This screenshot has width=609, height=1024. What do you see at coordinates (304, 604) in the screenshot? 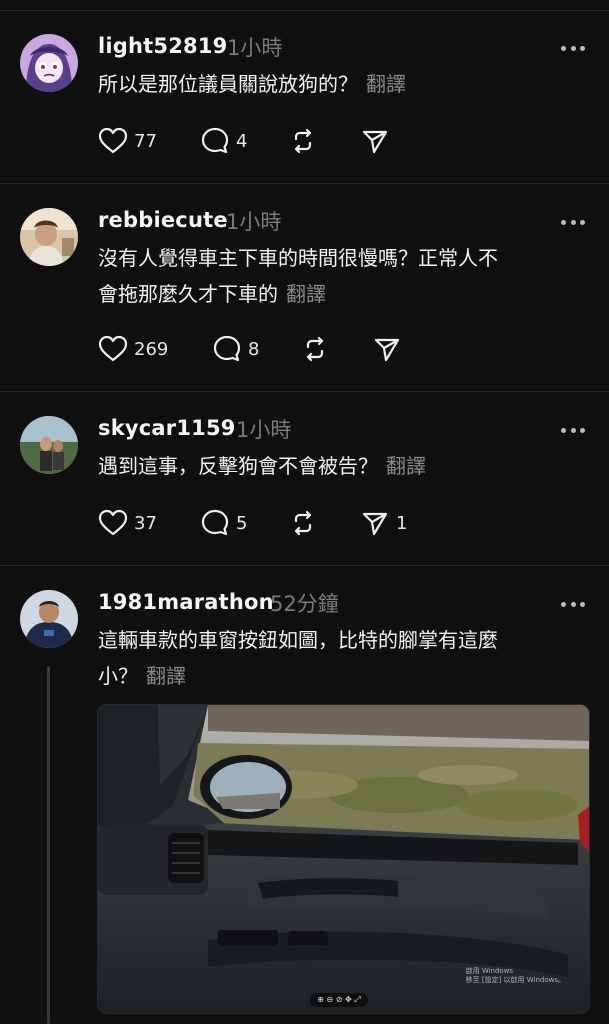
I see `timestamp: 52分鐘` at bounding box center [304, 604].